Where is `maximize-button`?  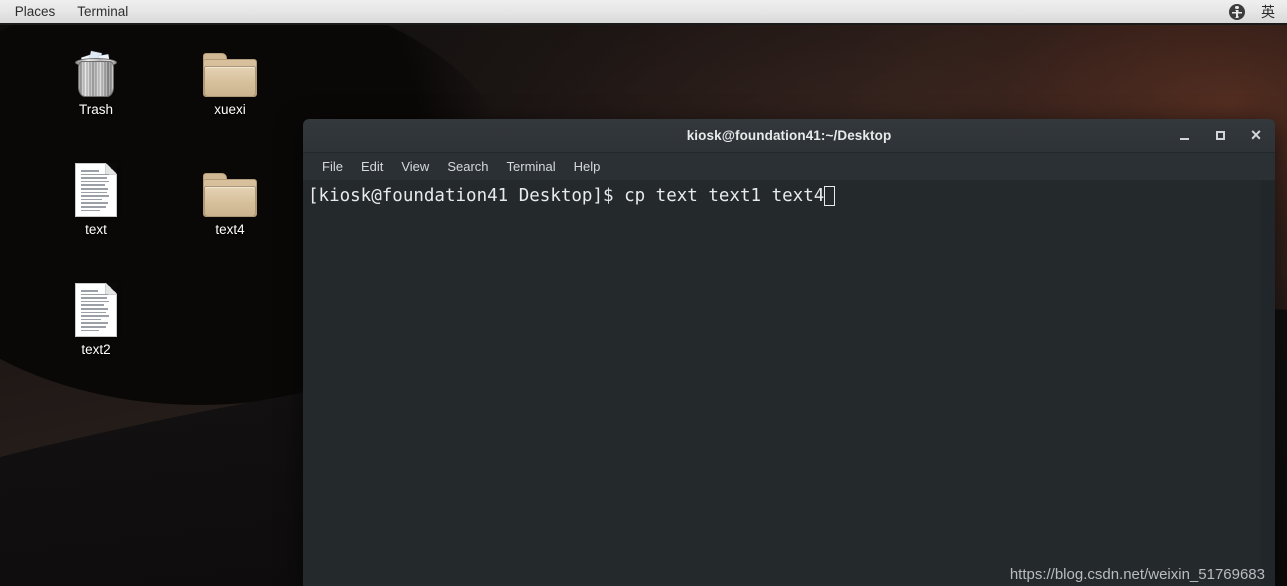 maximize-button is located at coordinates (1220, 136).